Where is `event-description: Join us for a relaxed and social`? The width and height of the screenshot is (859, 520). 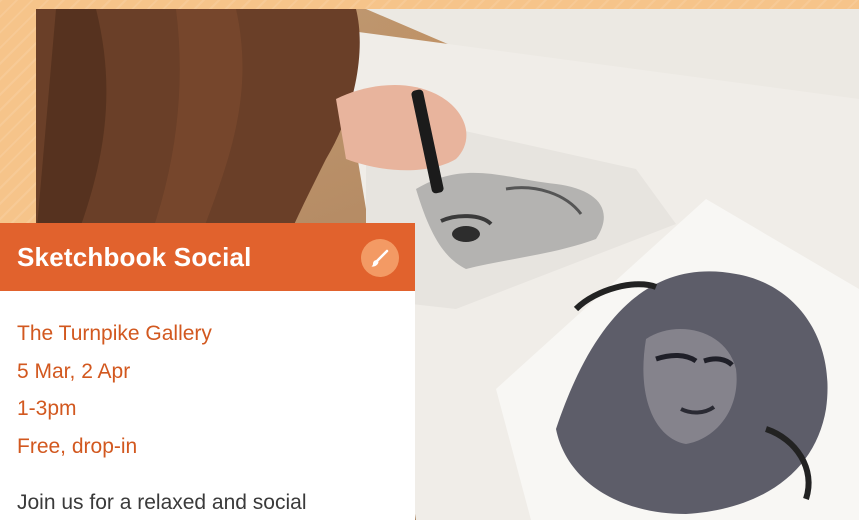
event-description: Join us for a relaxed and social is located at coordinates (162, 502).